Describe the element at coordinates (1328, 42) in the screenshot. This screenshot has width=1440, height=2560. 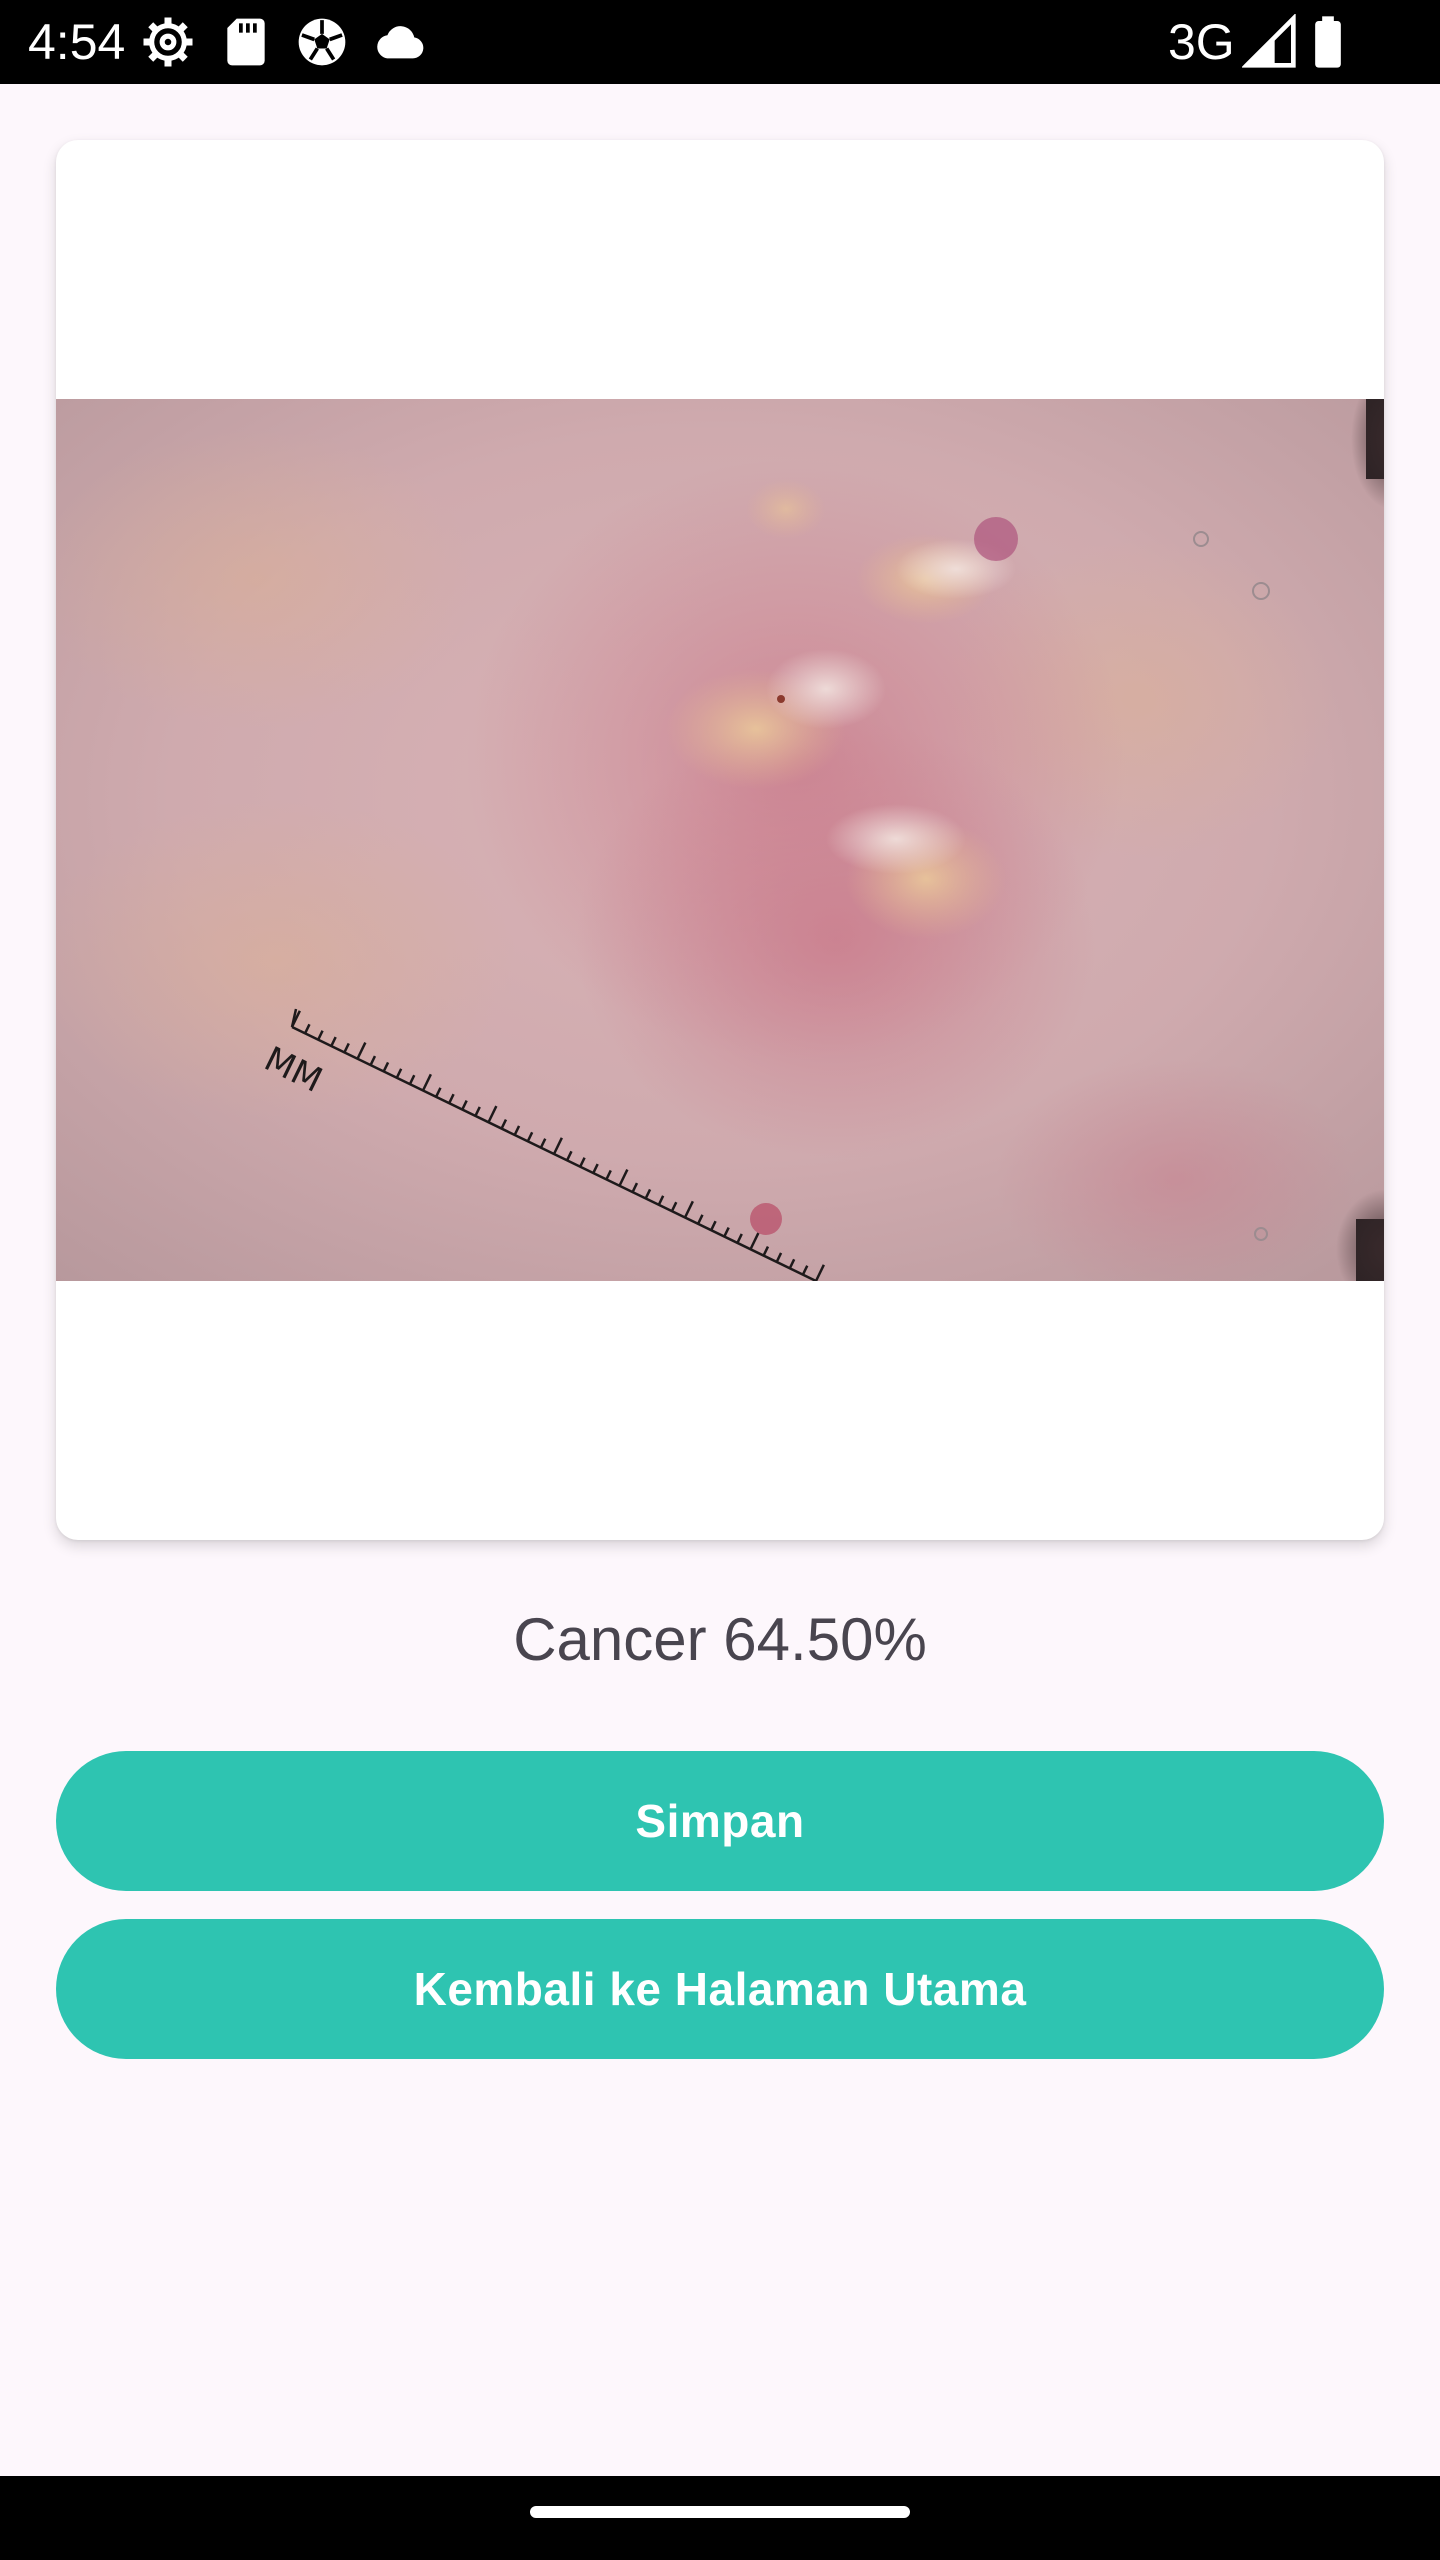
I see `battery-icon` at that location.